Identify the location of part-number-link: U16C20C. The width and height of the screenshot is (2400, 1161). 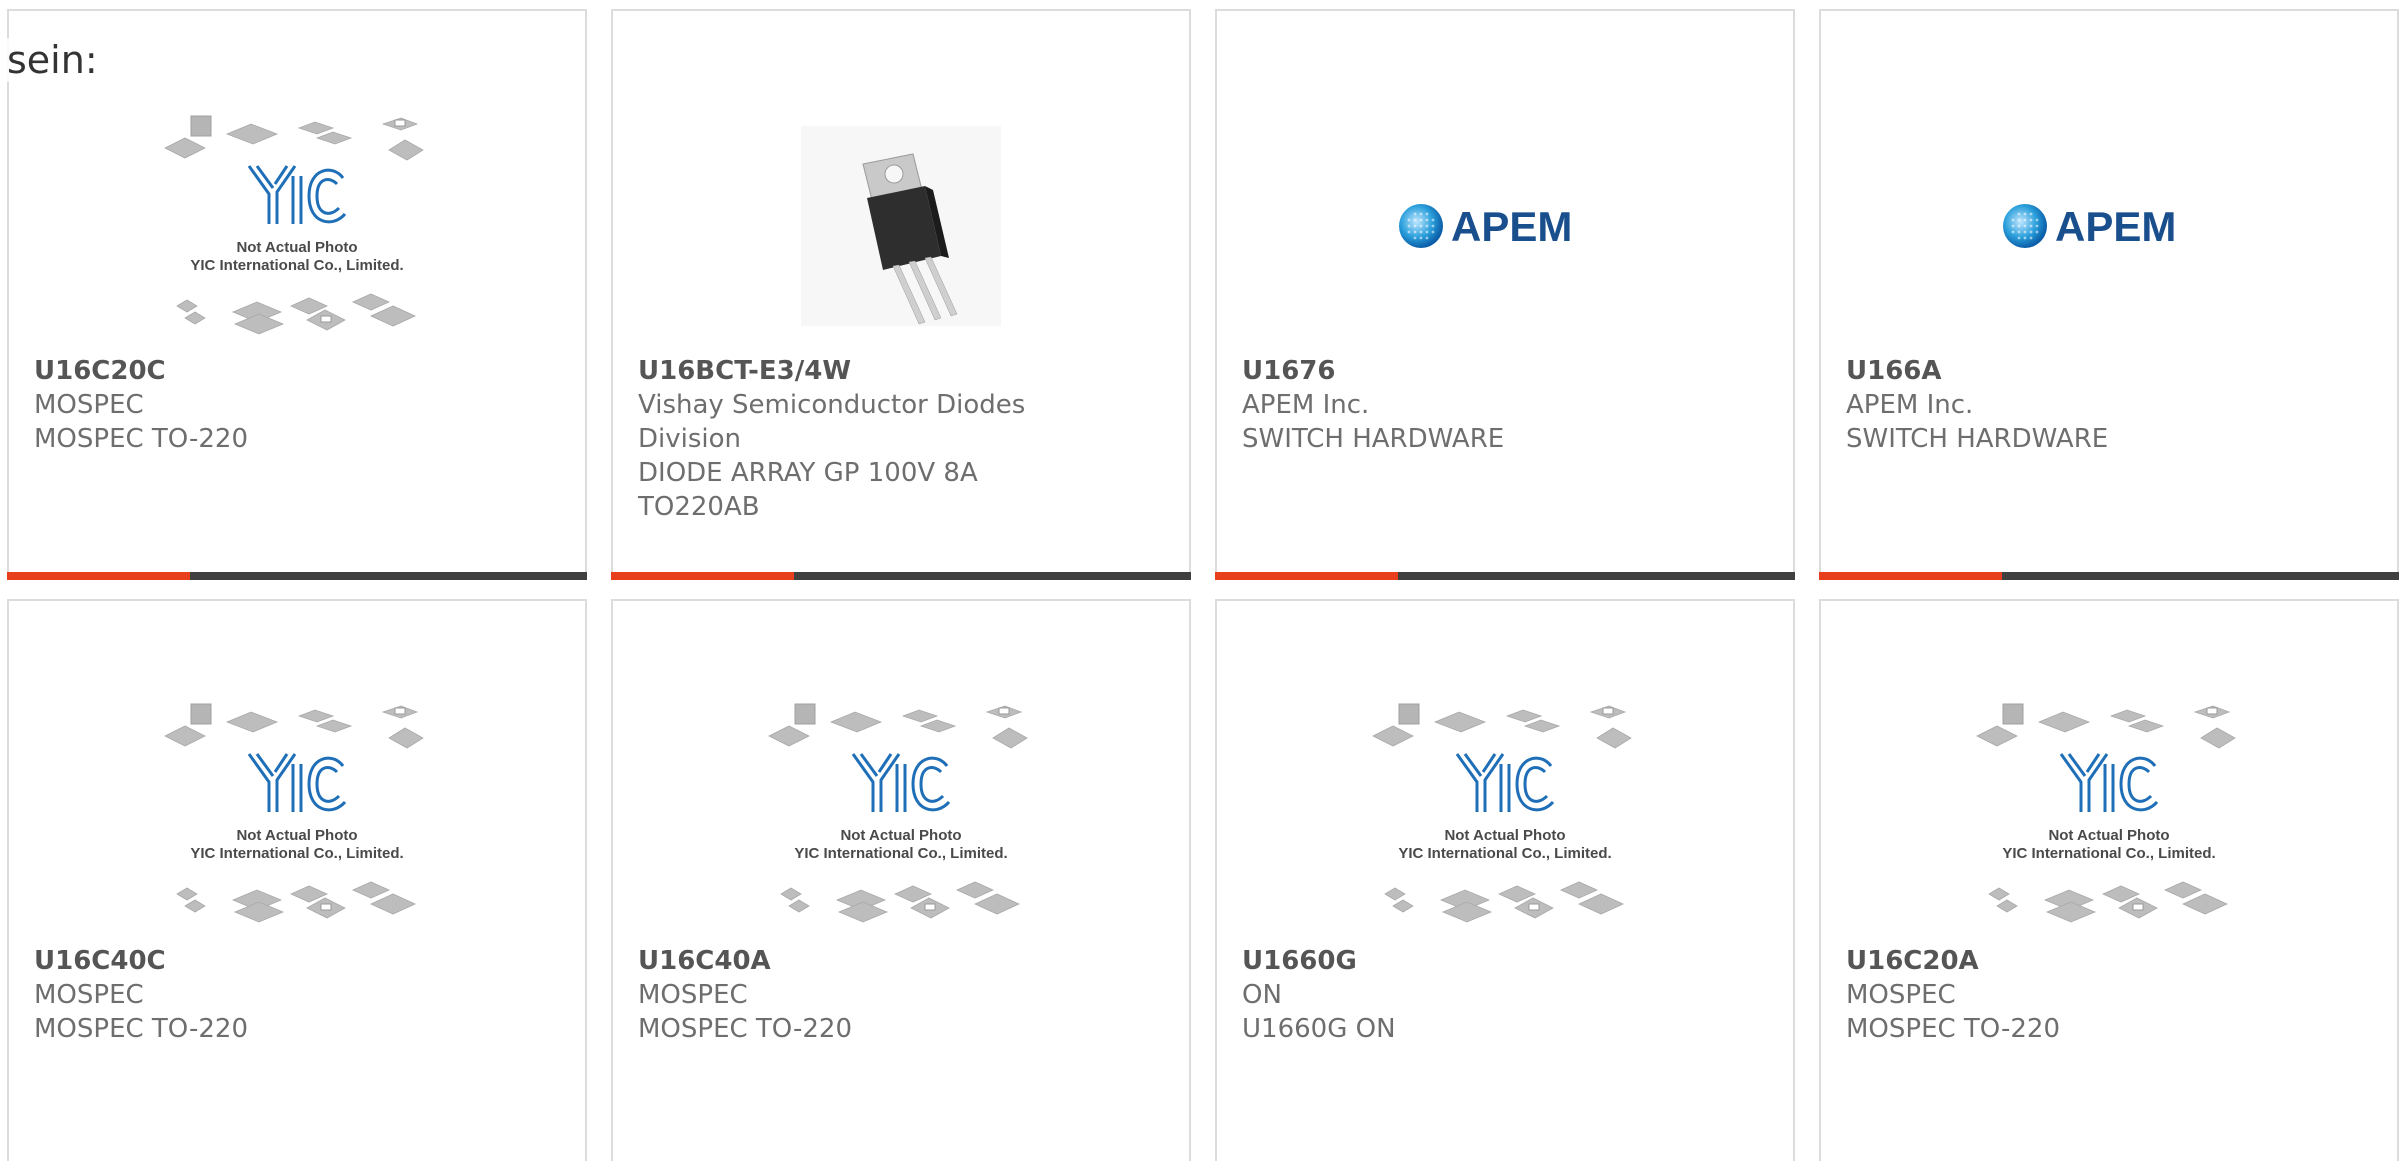
(269, 371).